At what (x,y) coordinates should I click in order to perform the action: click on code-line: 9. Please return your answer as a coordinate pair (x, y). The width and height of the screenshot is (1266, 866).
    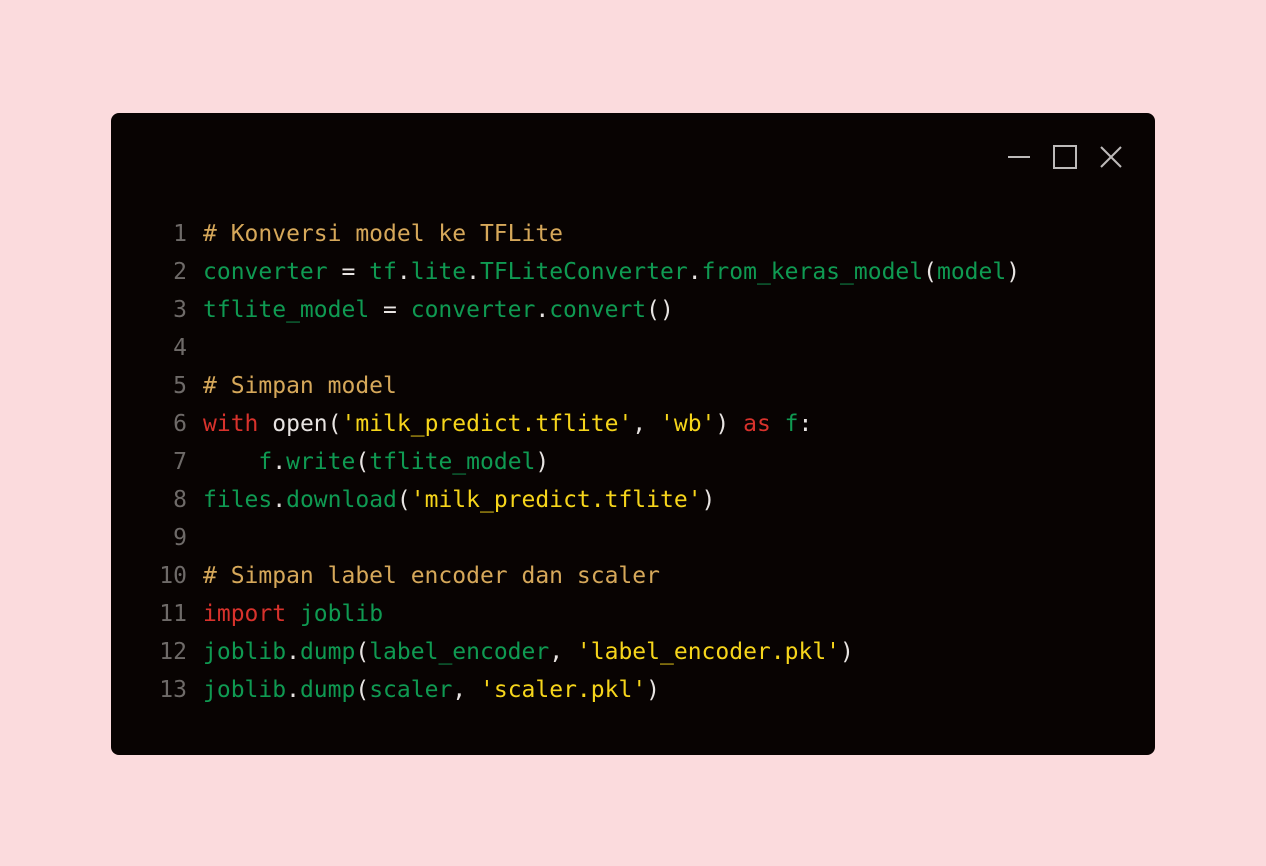
    Looking at the image, I should click on (587, 538).